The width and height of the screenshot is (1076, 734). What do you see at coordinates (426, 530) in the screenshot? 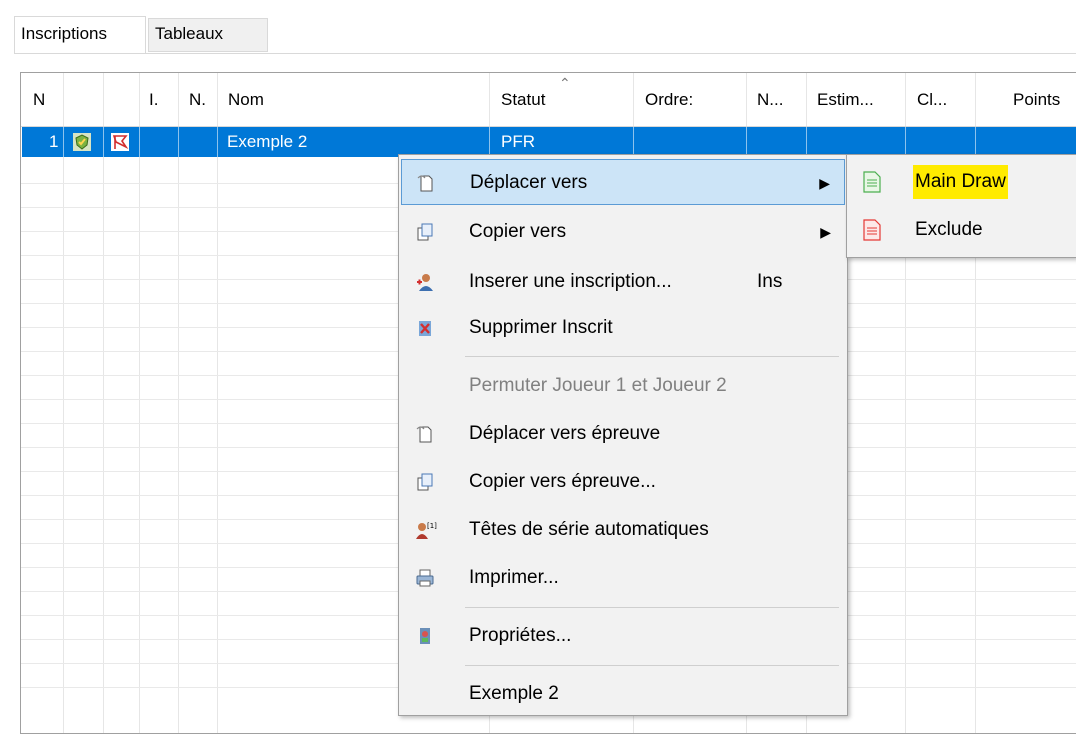
I see `seed-user-icon: [1]` at bounding box center [426, 530].